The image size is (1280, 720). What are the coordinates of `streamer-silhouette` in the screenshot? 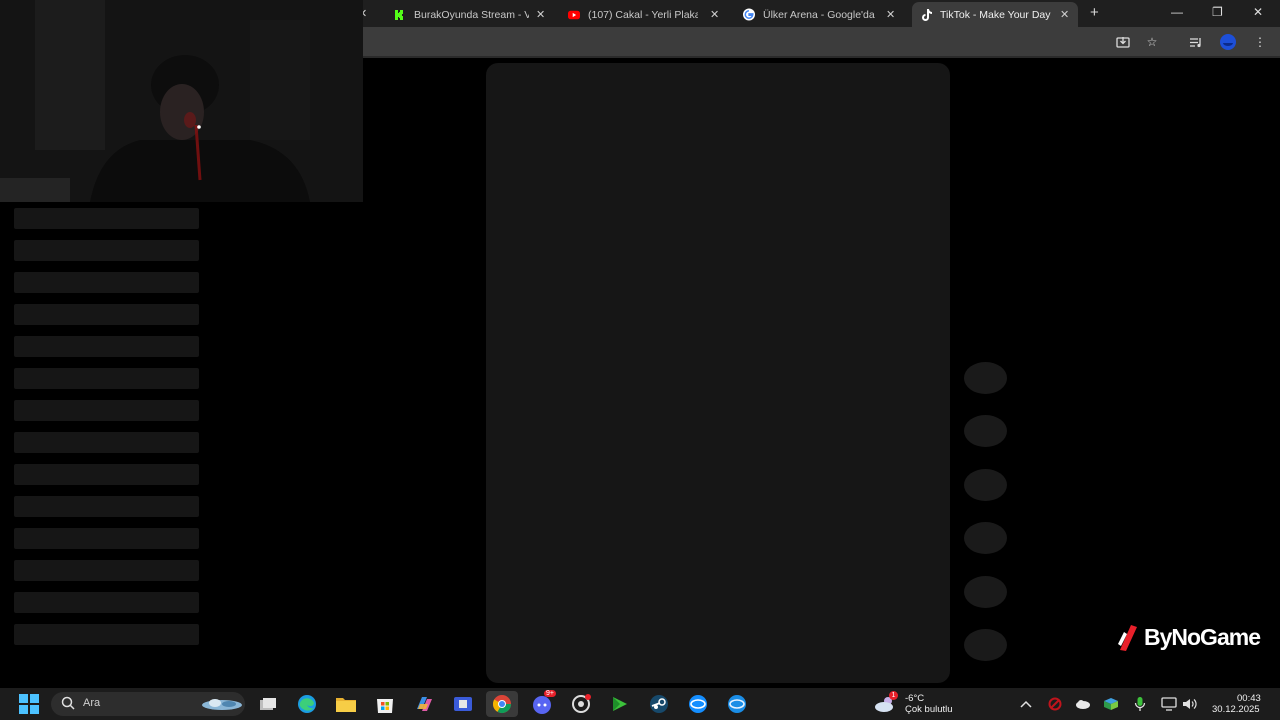 It's located at (181, 101).